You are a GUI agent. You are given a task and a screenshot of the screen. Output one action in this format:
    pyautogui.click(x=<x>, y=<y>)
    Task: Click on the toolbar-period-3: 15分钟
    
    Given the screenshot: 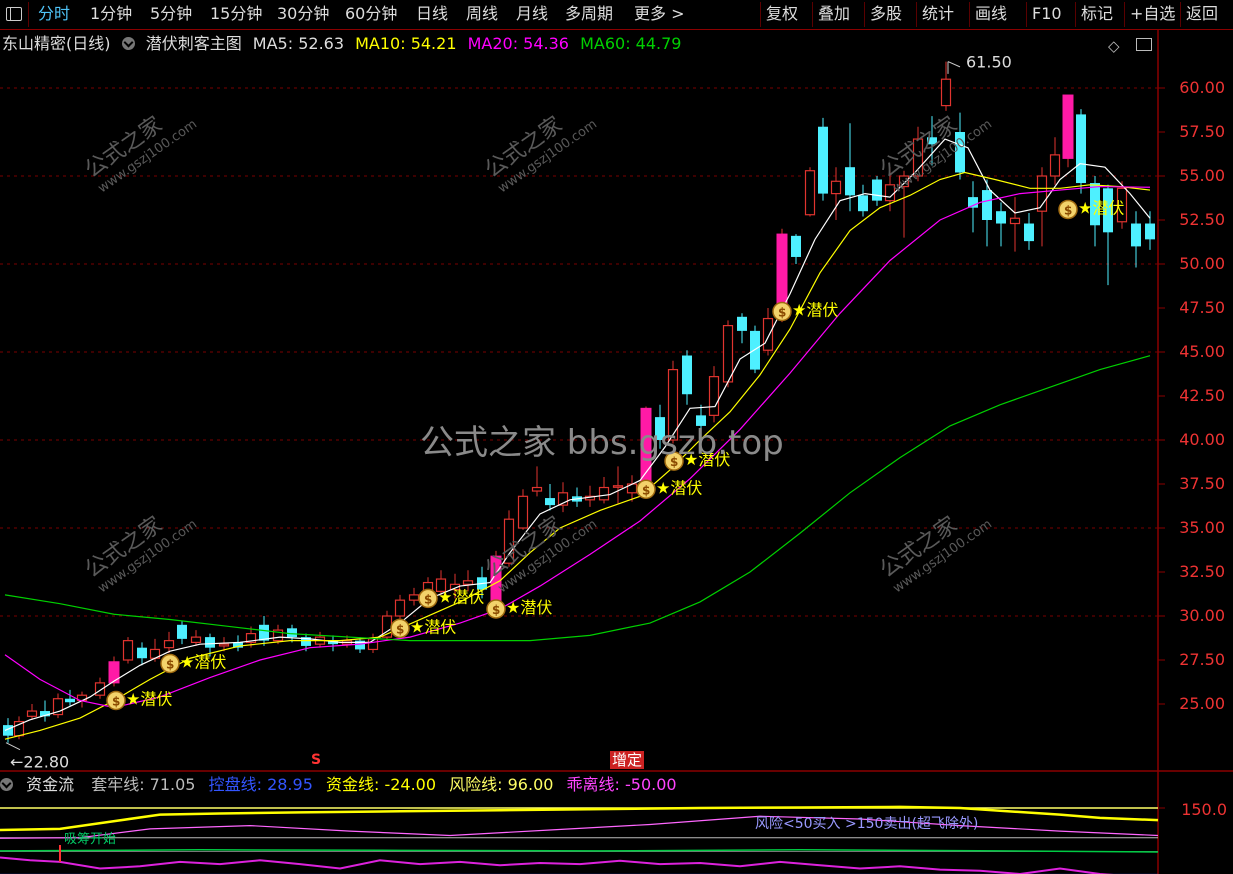 What is the action you would take?
    pyautogui.click(x=236, y=14)
    